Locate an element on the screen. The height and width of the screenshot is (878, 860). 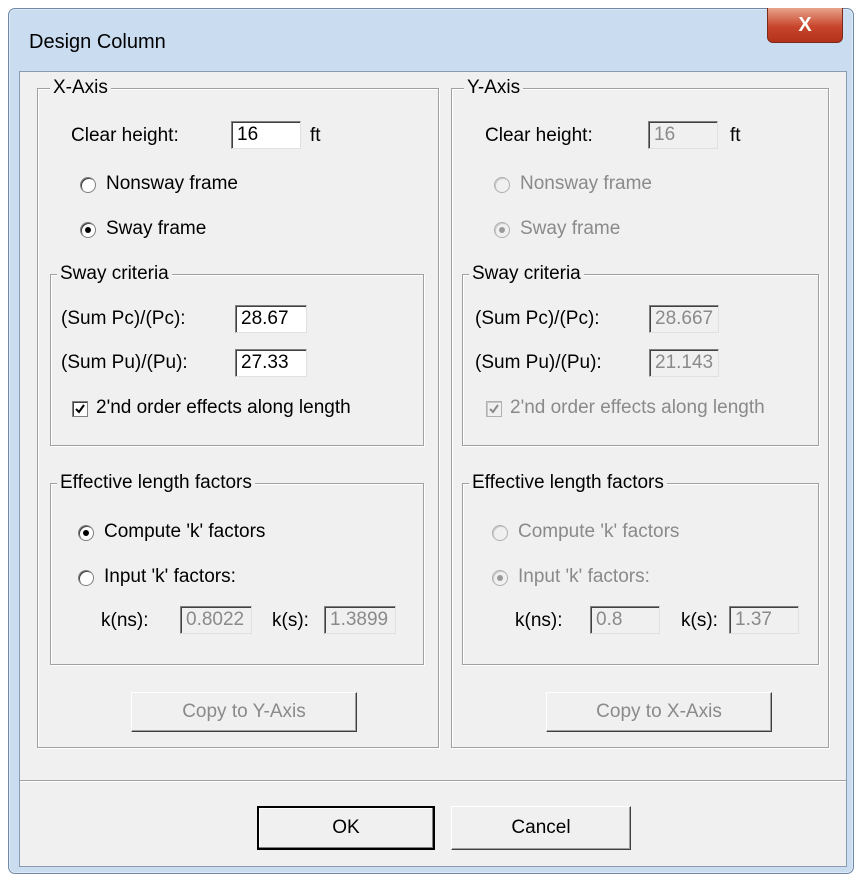
y-second-order-label: 2'nd order effects along length is located at coordinates (637, 408).